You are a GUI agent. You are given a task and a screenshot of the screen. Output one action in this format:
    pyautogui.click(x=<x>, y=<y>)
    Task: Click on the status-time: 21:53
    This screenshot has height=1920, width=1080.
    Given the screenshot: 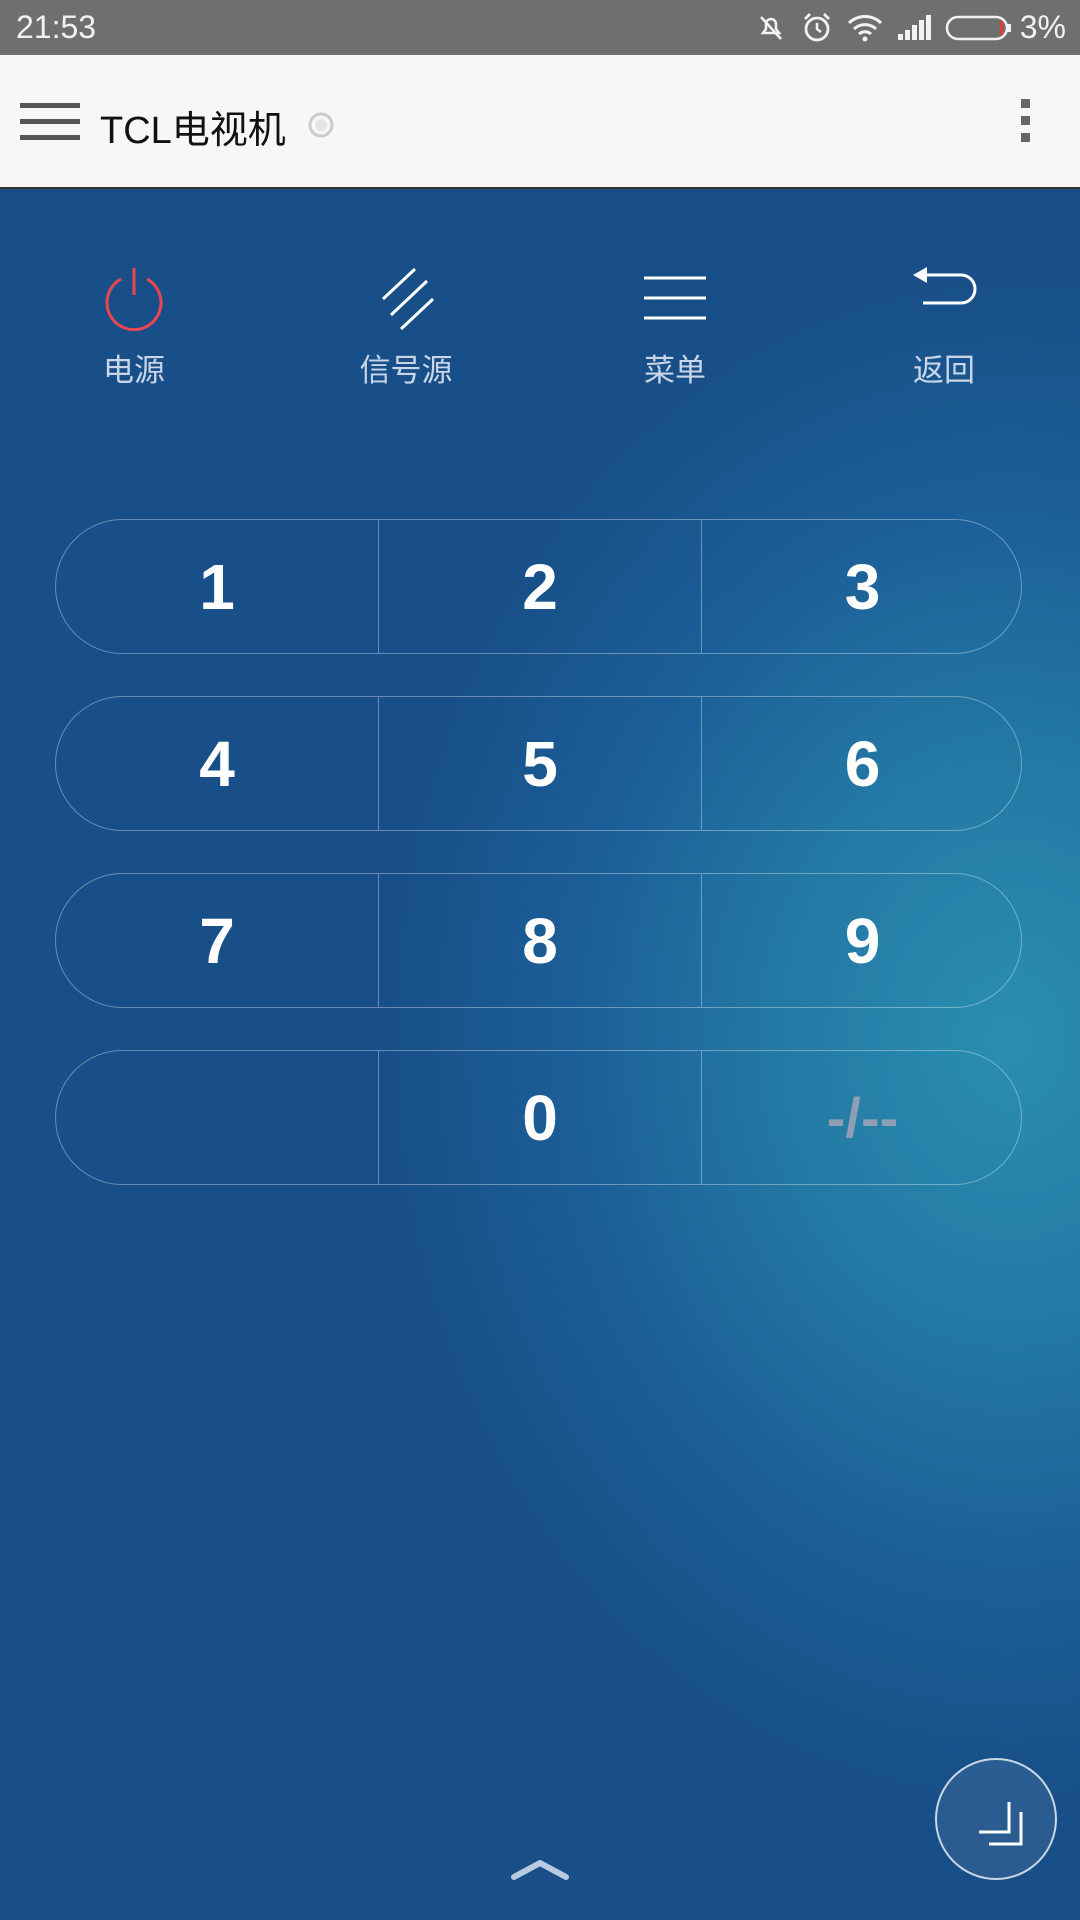 What is the action you would take?
    pyautogui.click(x=56, y=27)
    